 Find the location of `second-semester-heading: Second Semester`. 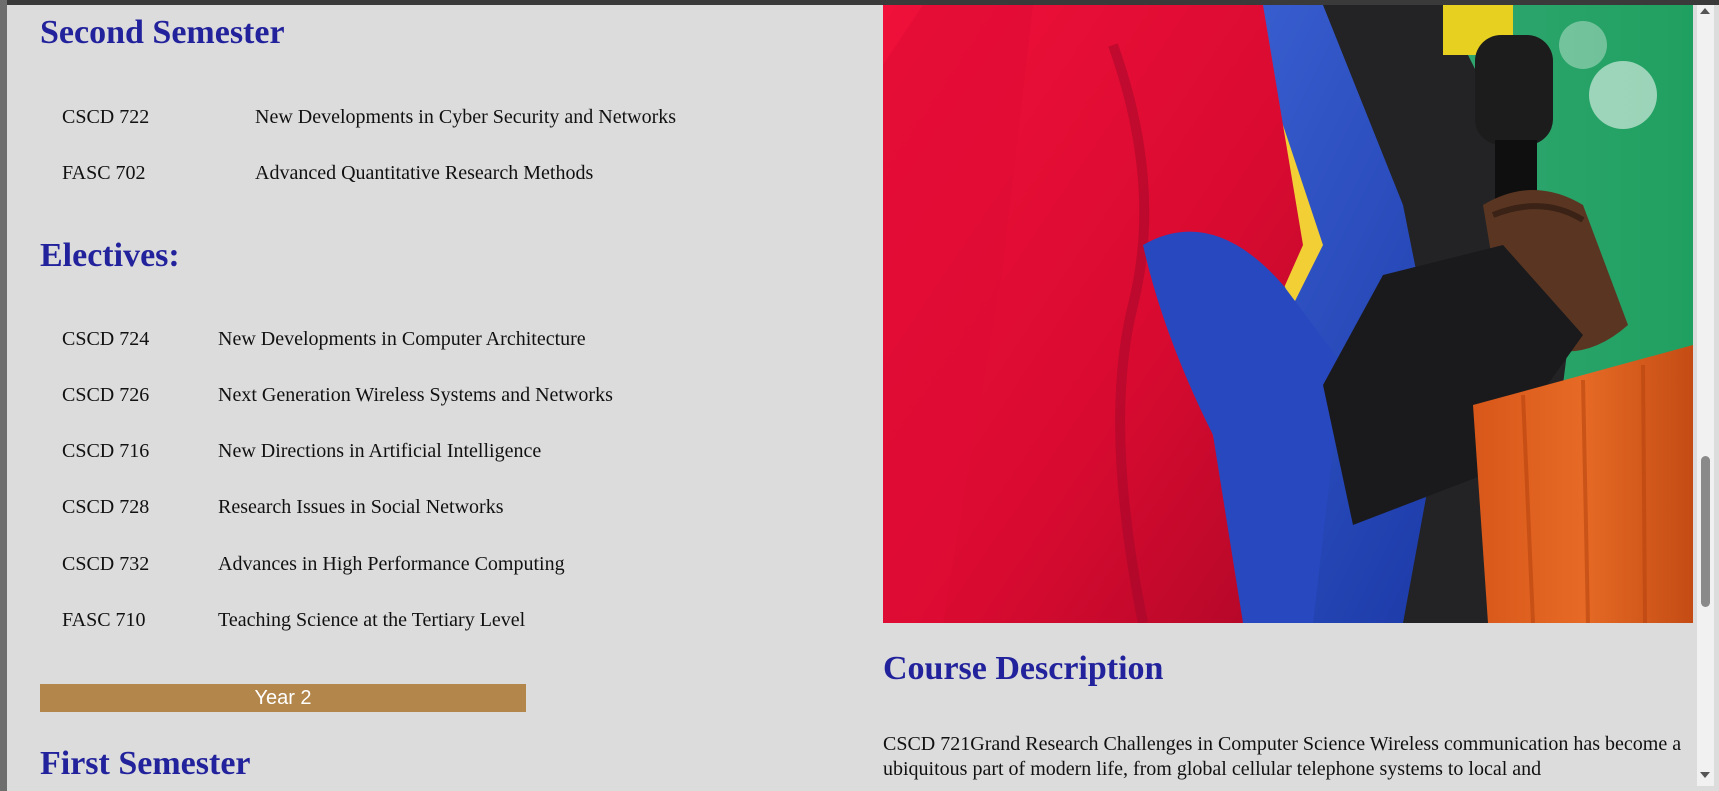

second-semester-heading: Second Semester is located at coordinates (162, 32).